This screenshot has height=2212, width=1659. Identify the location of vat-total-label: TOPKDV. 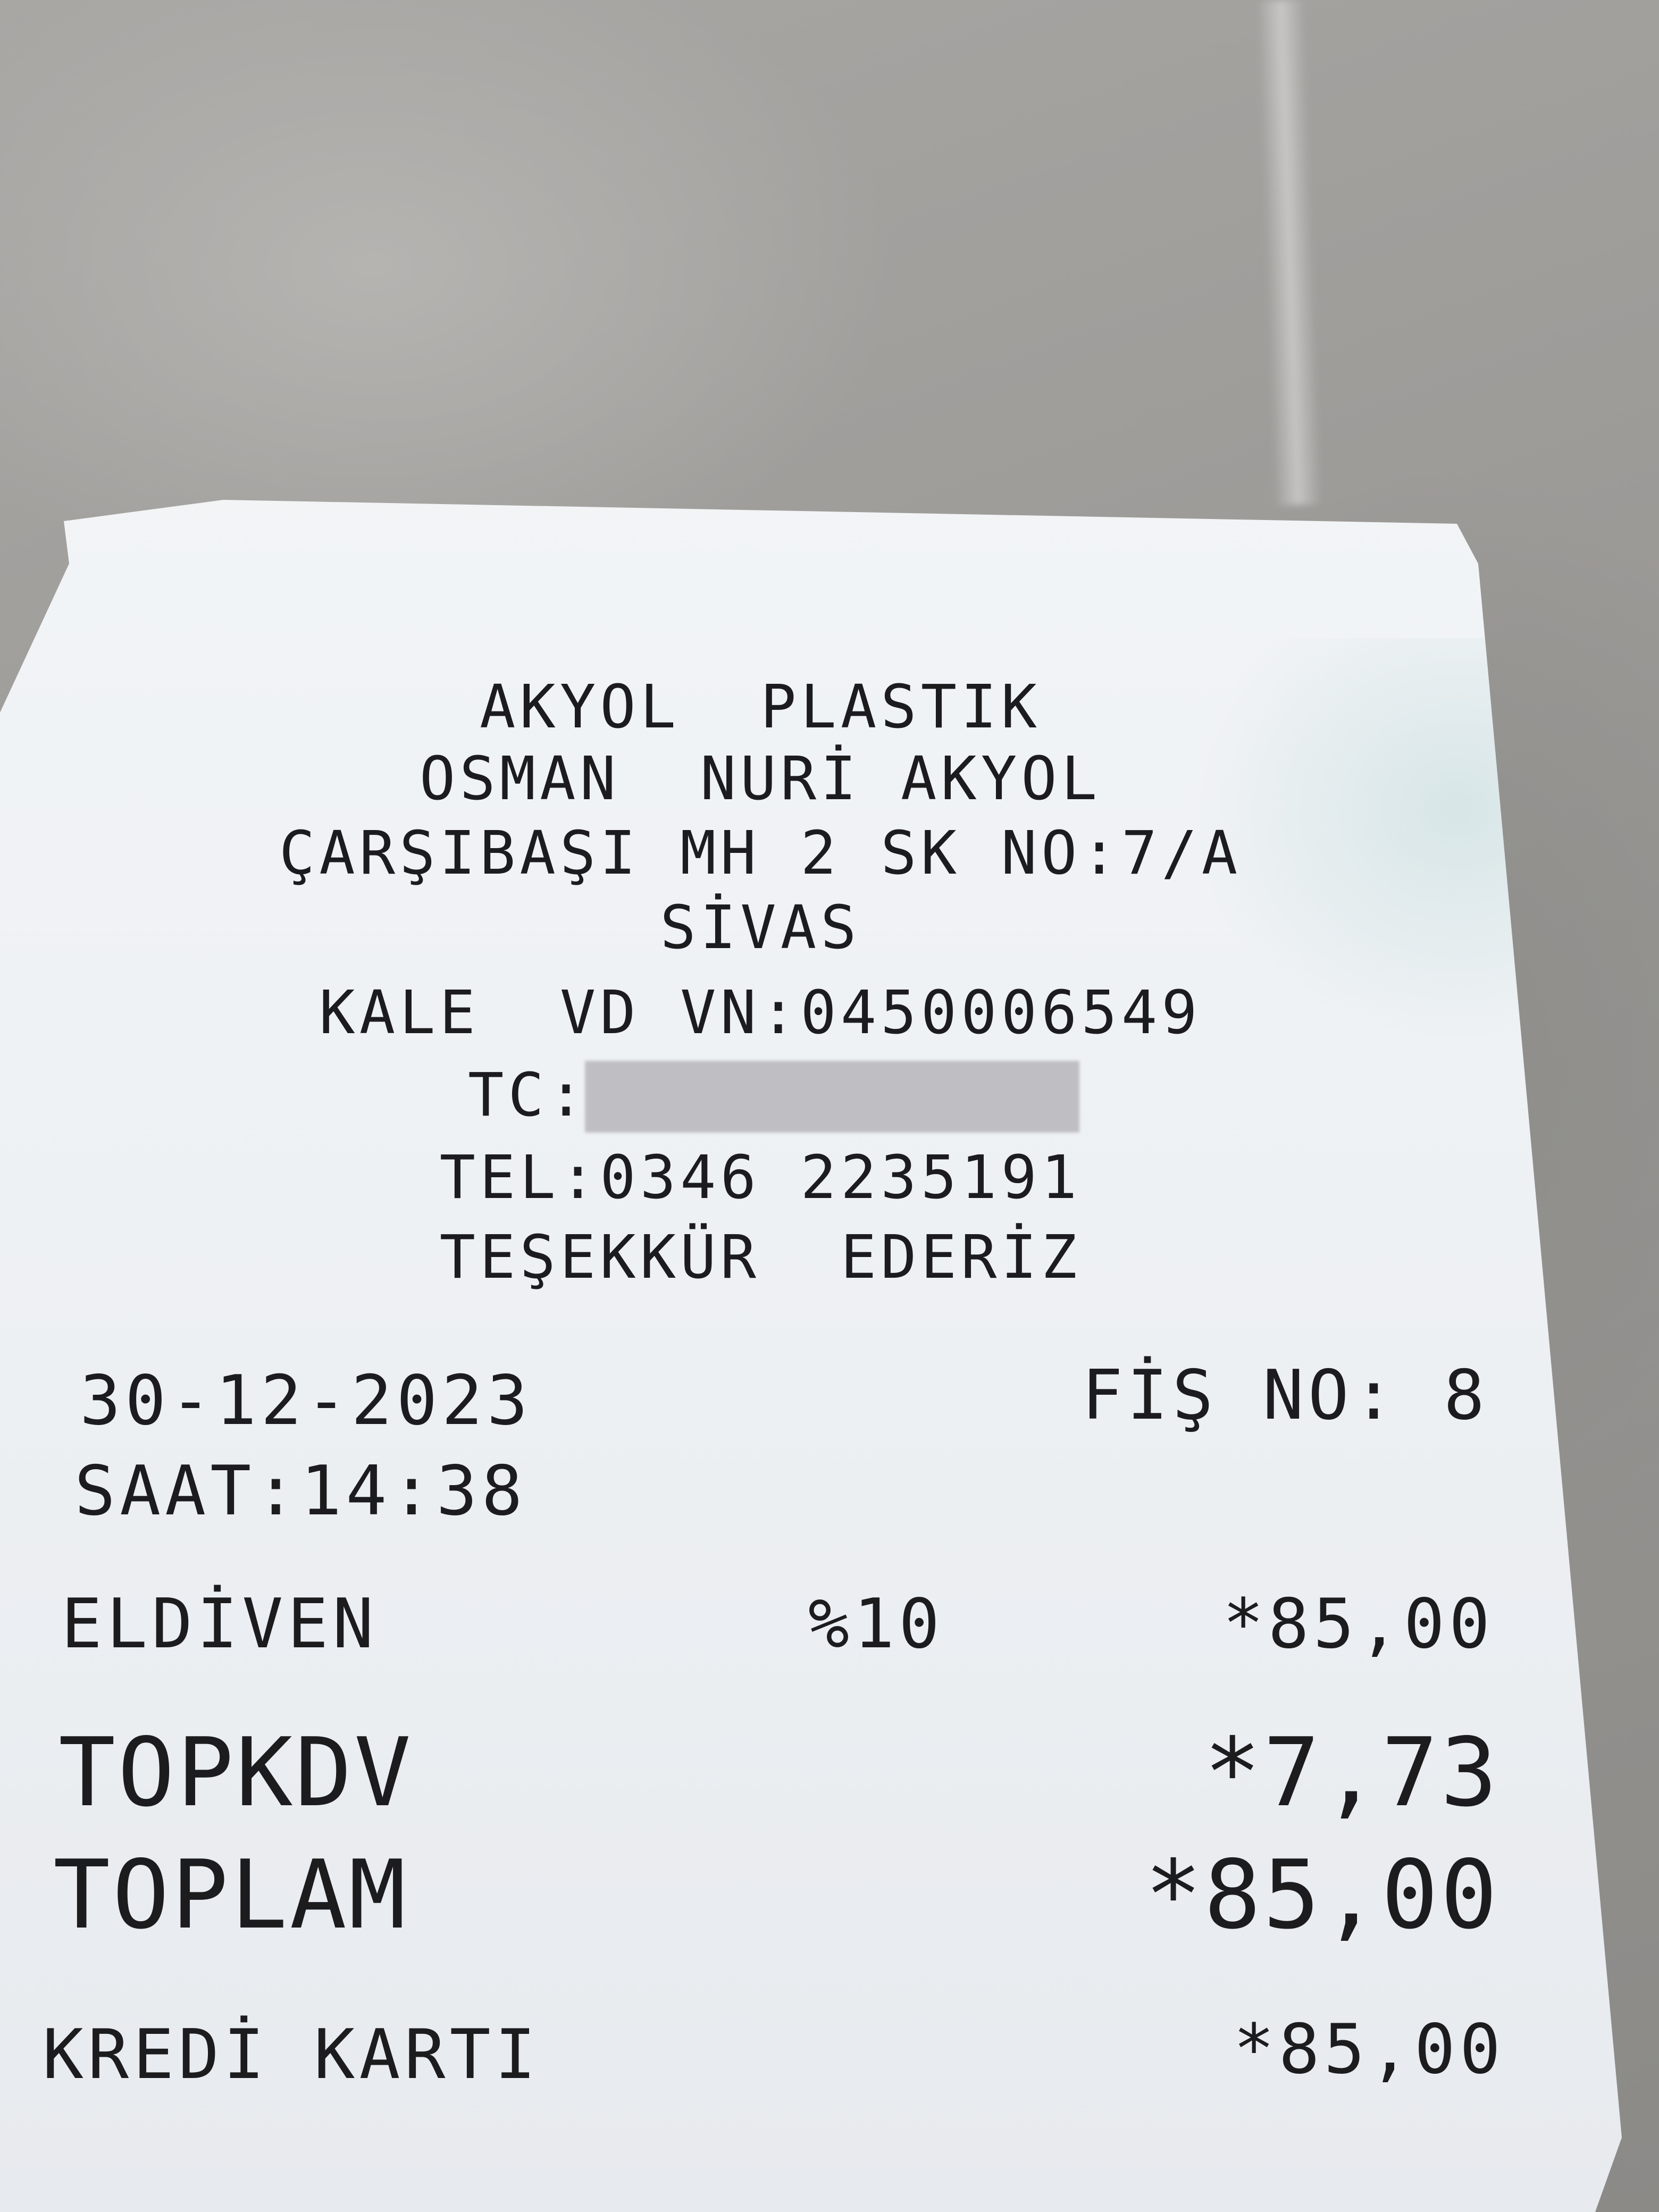
(235, 1772).